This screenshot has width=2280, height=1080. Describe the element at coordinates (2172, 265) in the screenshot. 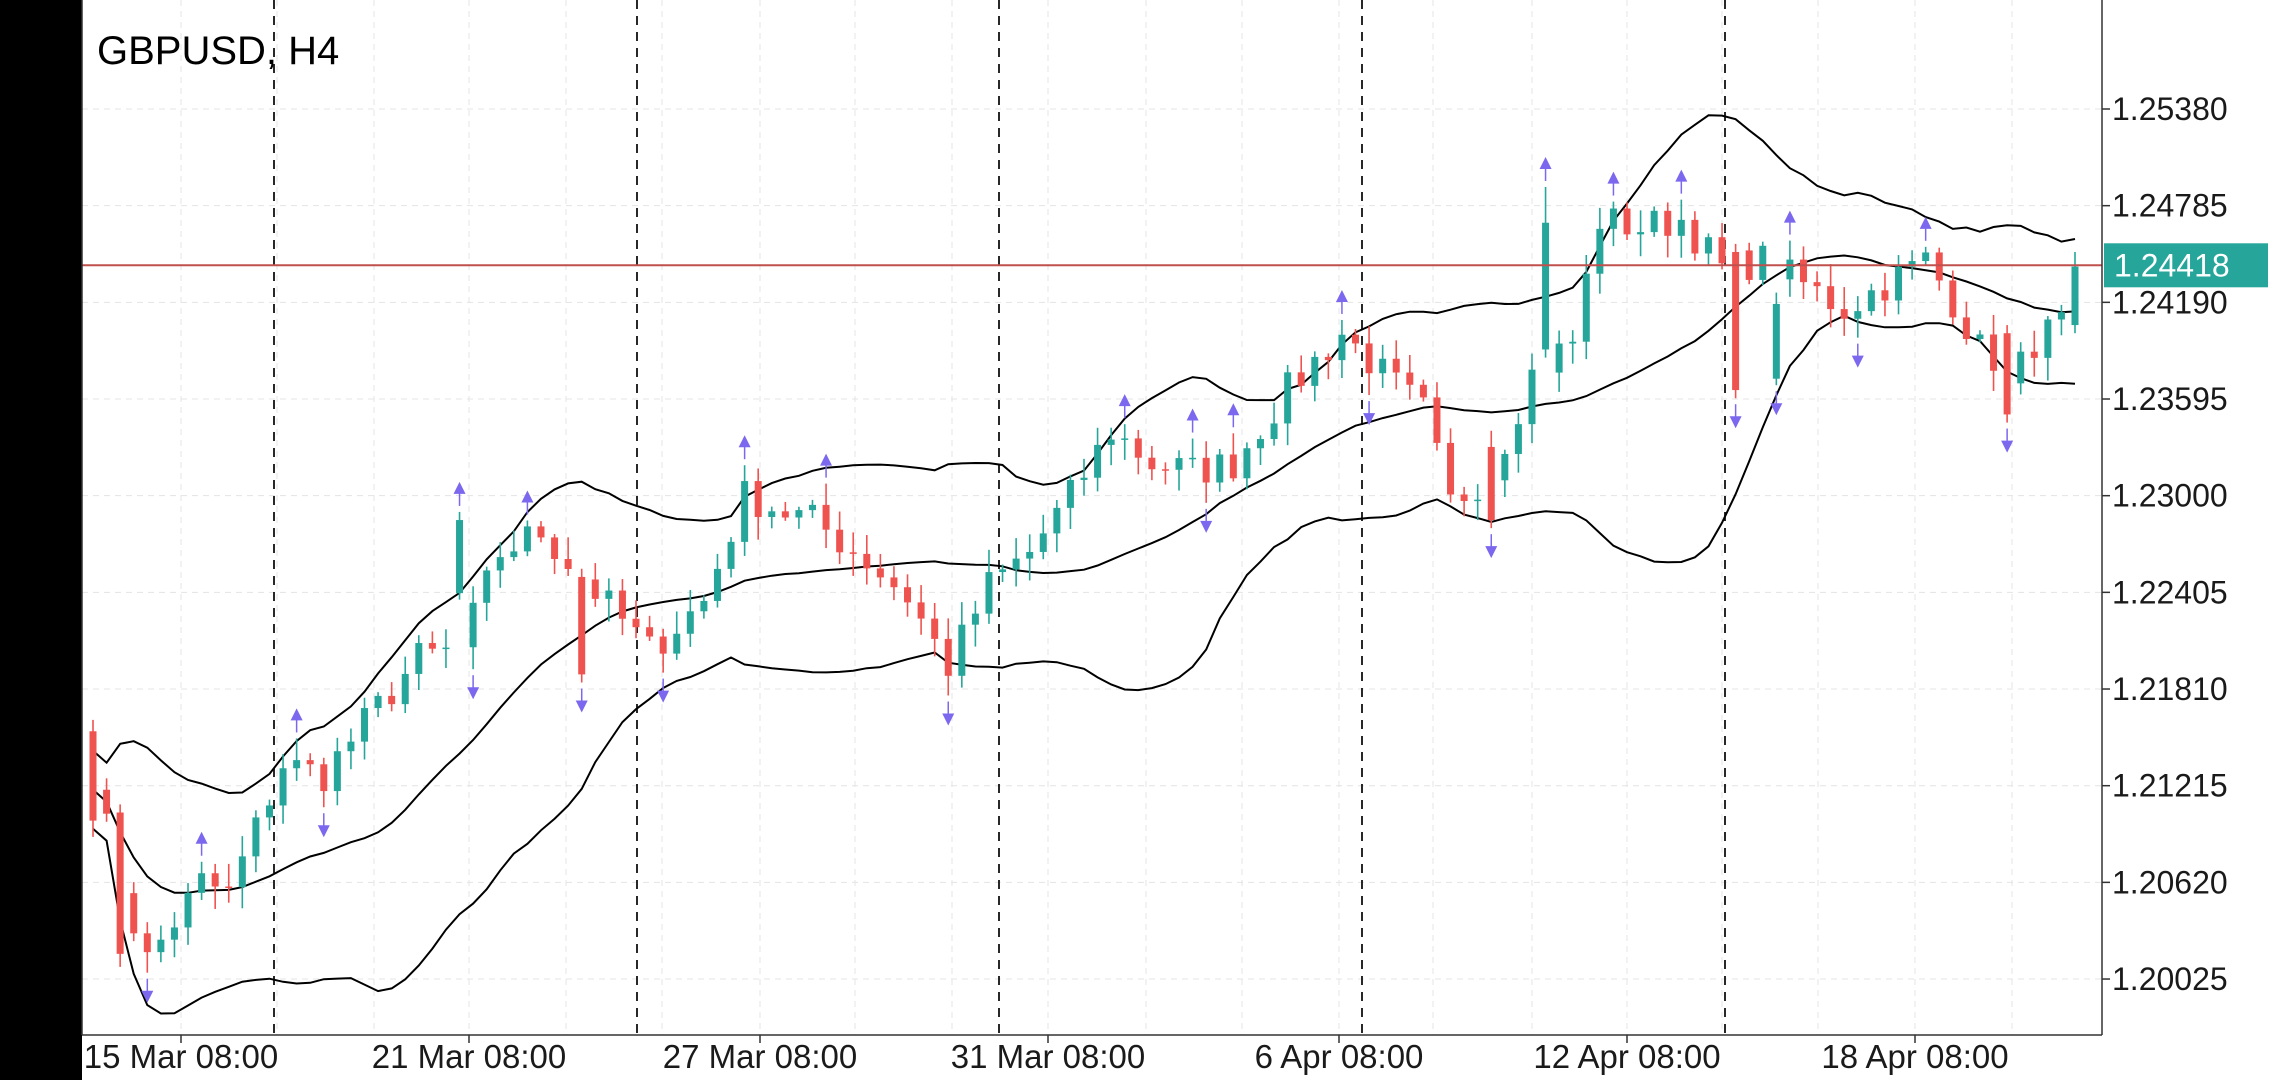

I see `current-price-label: 1.24418` at that location.